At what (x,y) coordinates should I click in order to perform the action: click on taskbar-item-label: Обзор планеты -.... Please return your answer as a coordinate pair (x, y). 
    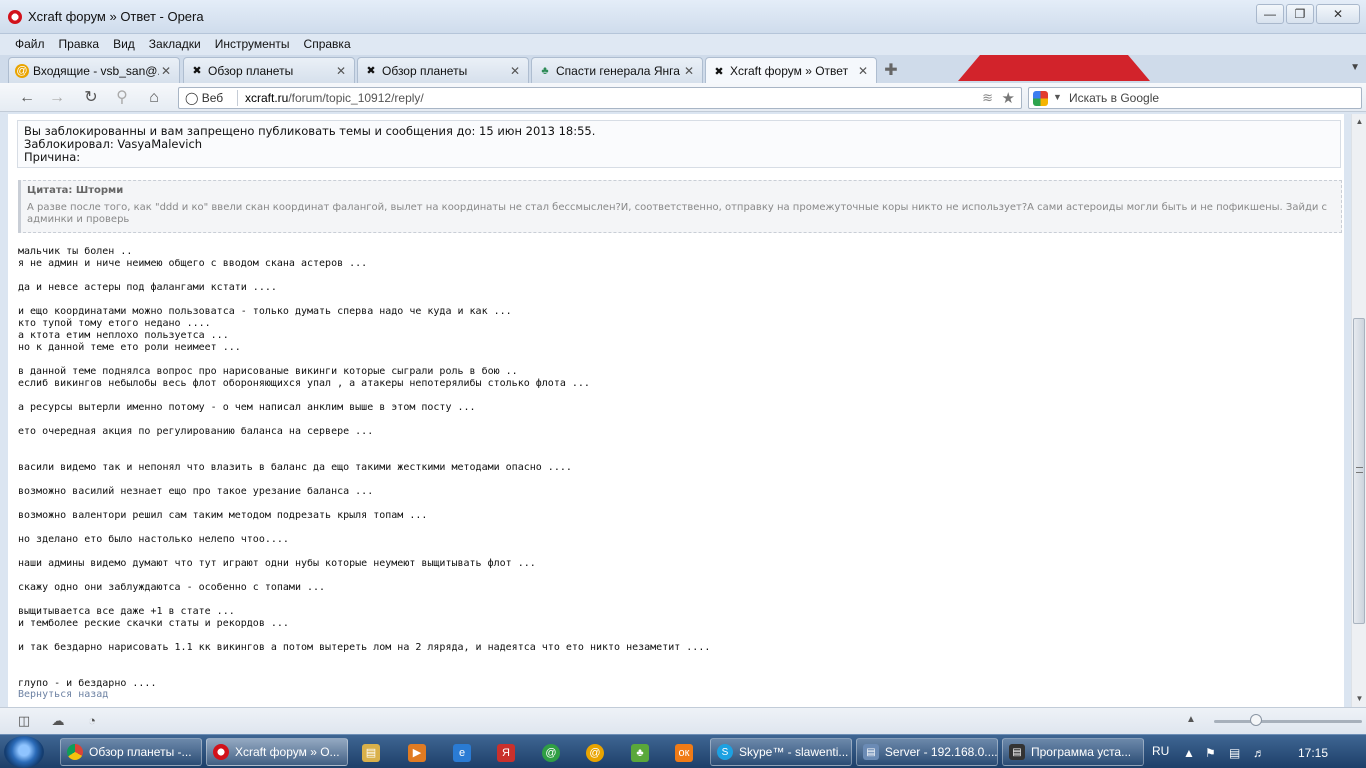
    Looking at the image, I should click on (140, 752).